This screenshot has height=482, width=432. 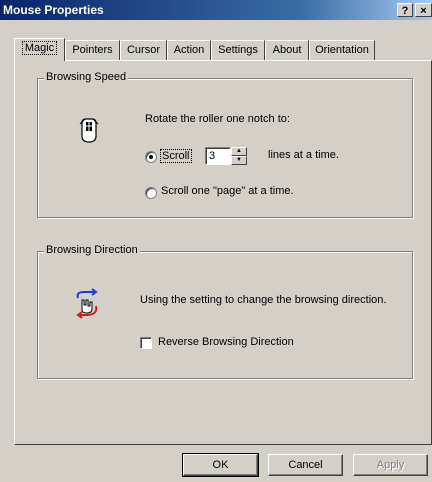 What do you see at coordinates (189, 50) in the screenshot?
I see `tab-action: Action` at bounding box center [189, 50].